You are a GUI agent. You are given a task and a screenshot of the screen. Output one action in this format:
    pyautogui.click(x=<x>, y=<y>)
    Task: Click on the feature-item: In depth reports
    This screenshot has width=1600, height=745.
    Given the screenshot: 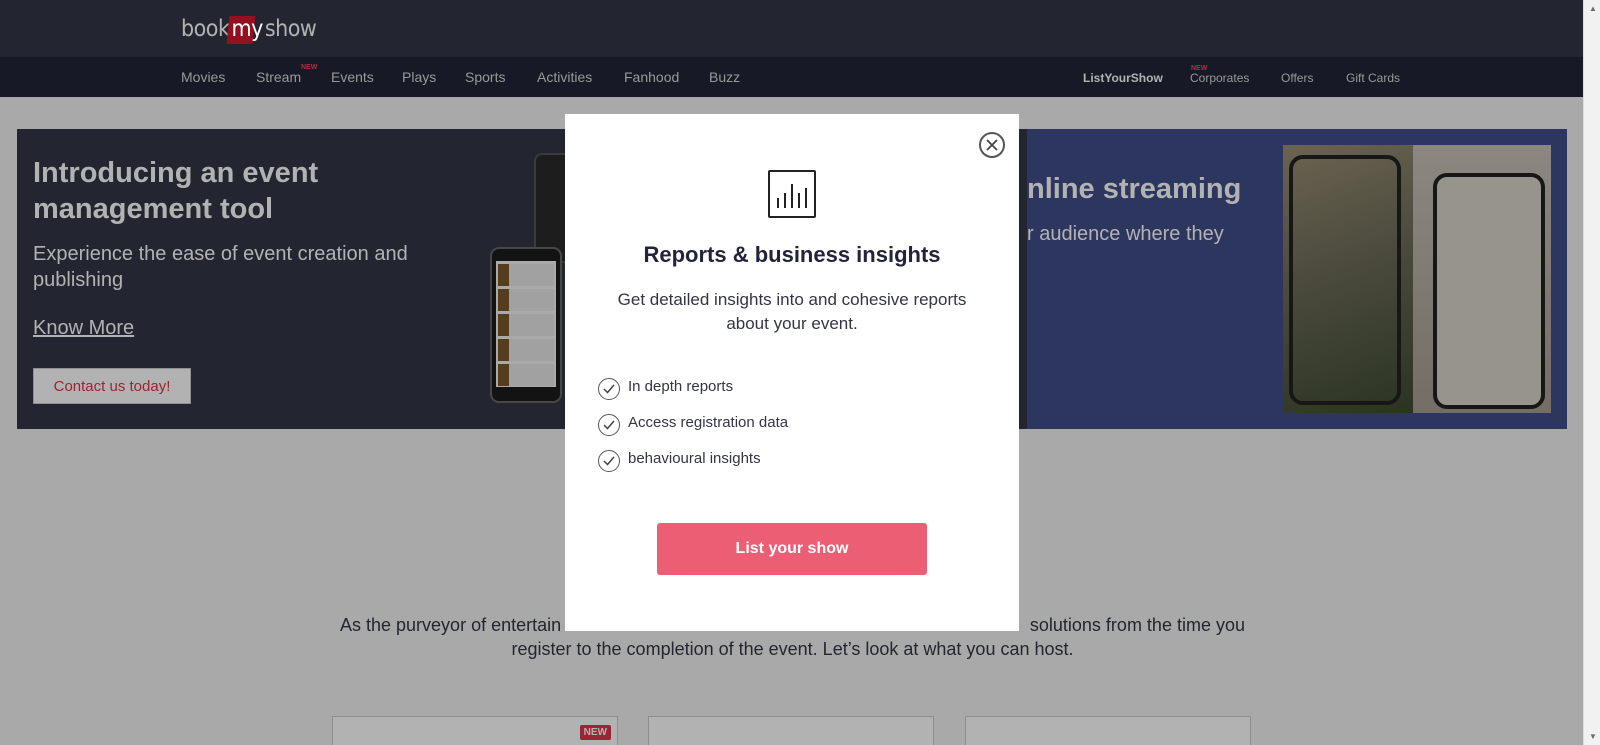 What is the action you would take?
    pyautogui.click(x=666, y=387)
    